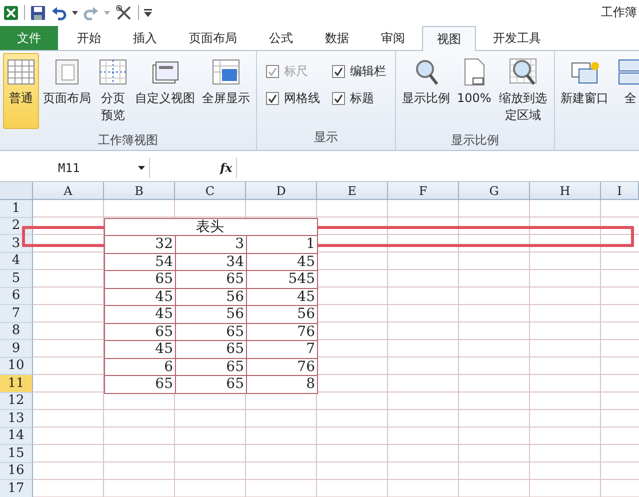 The image size is (639, 497). I want to click on row-header: 13, so click(16, 419).